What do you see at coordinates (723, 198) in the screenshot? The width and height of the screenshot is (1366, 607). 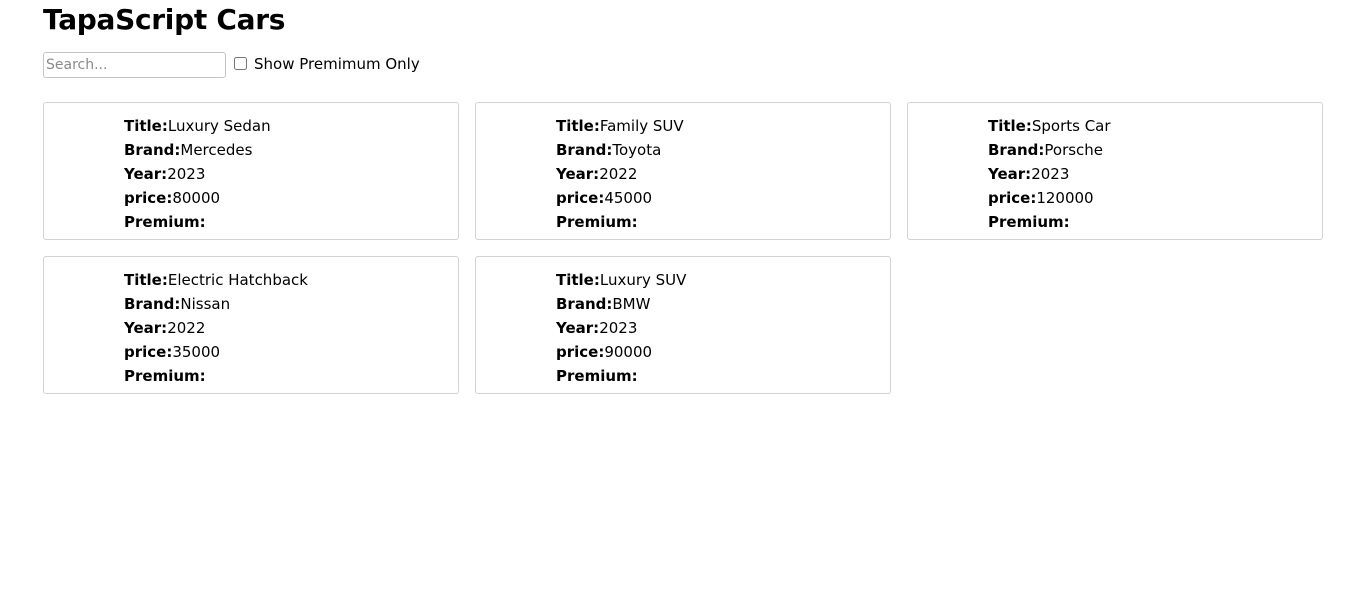 I see `car-price-row: price:45000` at bounding box center [723, 198].